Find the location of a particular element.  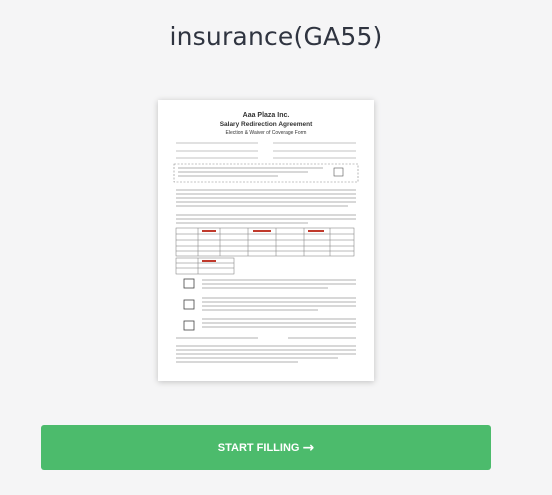

arrow-right-icon: → is located at coordinates (308, 447).